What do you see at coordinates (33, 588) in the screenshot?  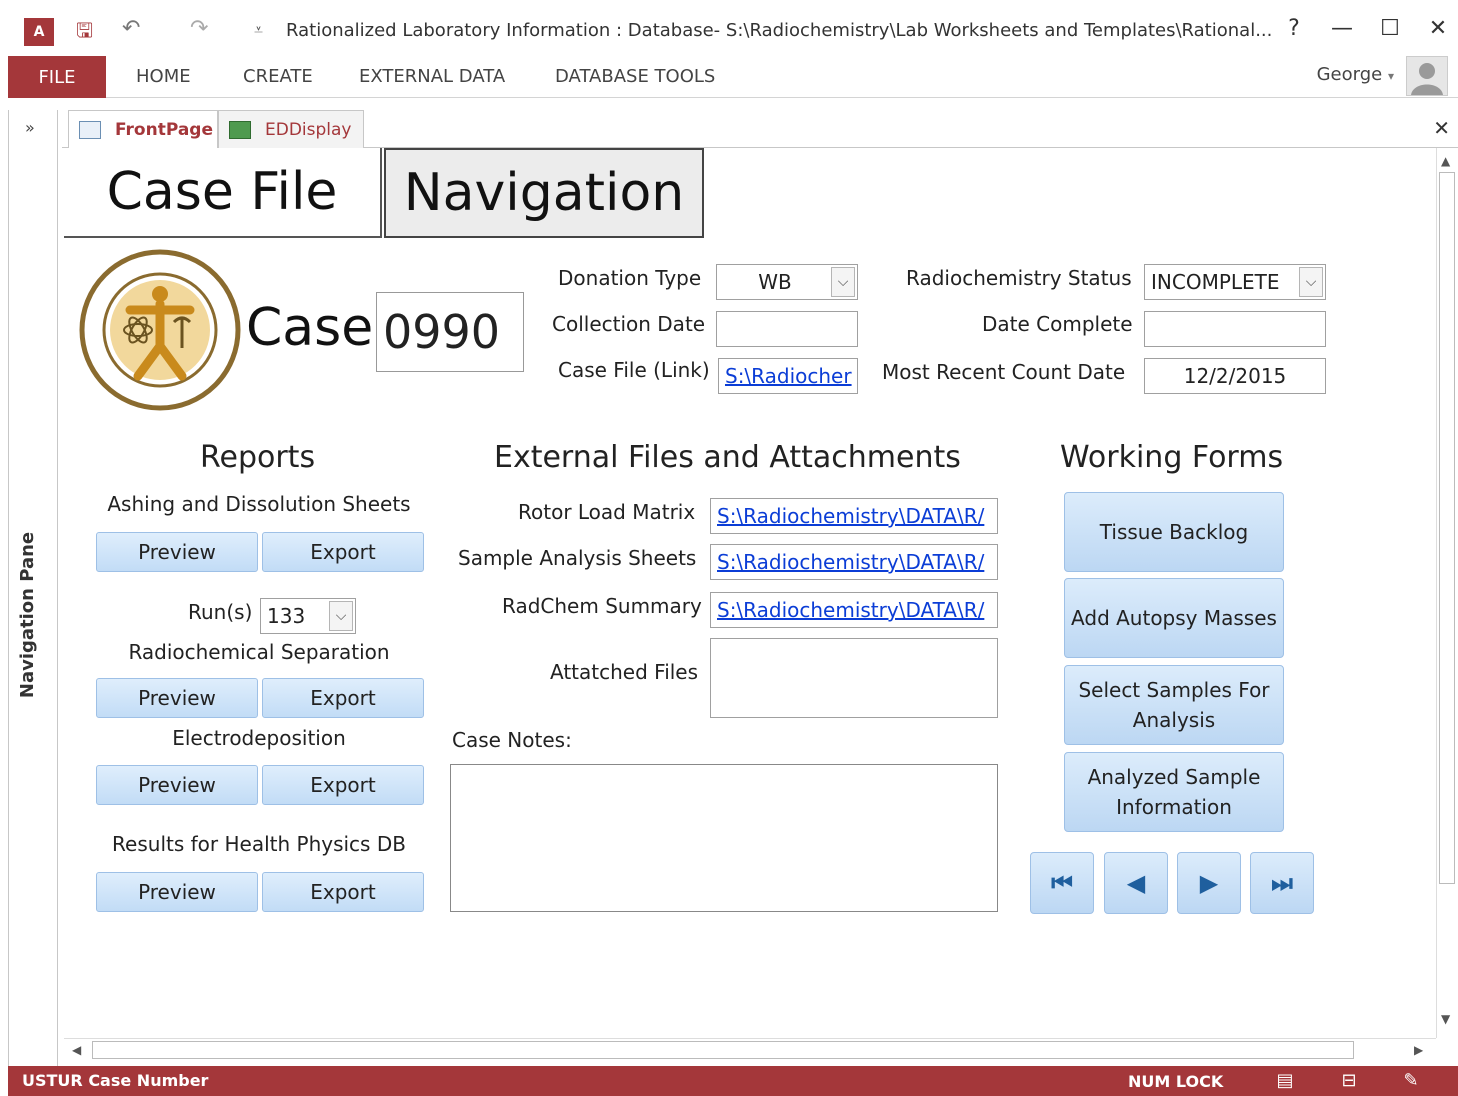 I see `navigation-pane: » Navigation Pane` at bounding box center [33, 588].